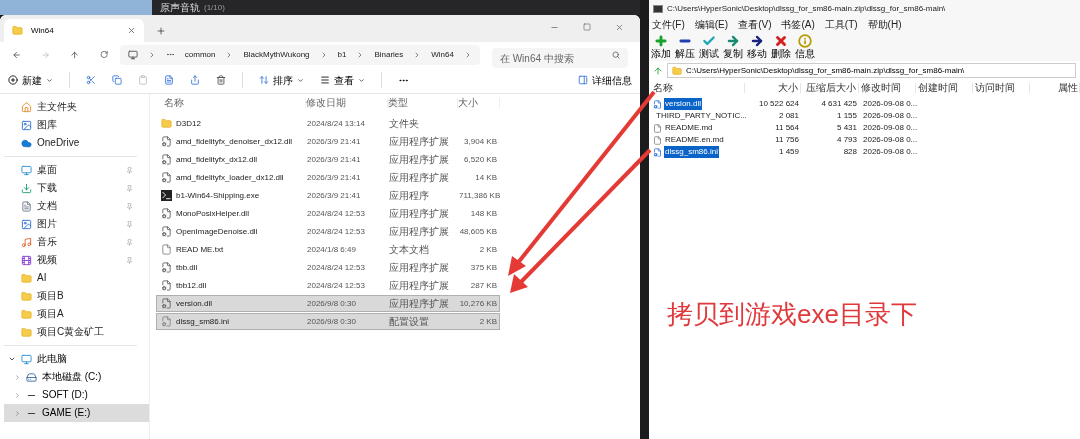  I want to click on path-field: C:\Users\HyperSonic\Desktop\dlssg_for_sm86-main.zip\dlssg_for_sm86-main\, so click(871, 70).